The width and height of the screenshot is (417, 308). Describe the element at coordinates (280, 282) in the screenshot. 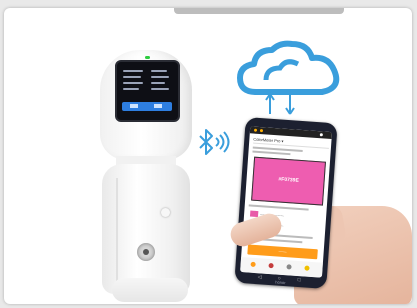

I see `phone-brand: honor` at that location.